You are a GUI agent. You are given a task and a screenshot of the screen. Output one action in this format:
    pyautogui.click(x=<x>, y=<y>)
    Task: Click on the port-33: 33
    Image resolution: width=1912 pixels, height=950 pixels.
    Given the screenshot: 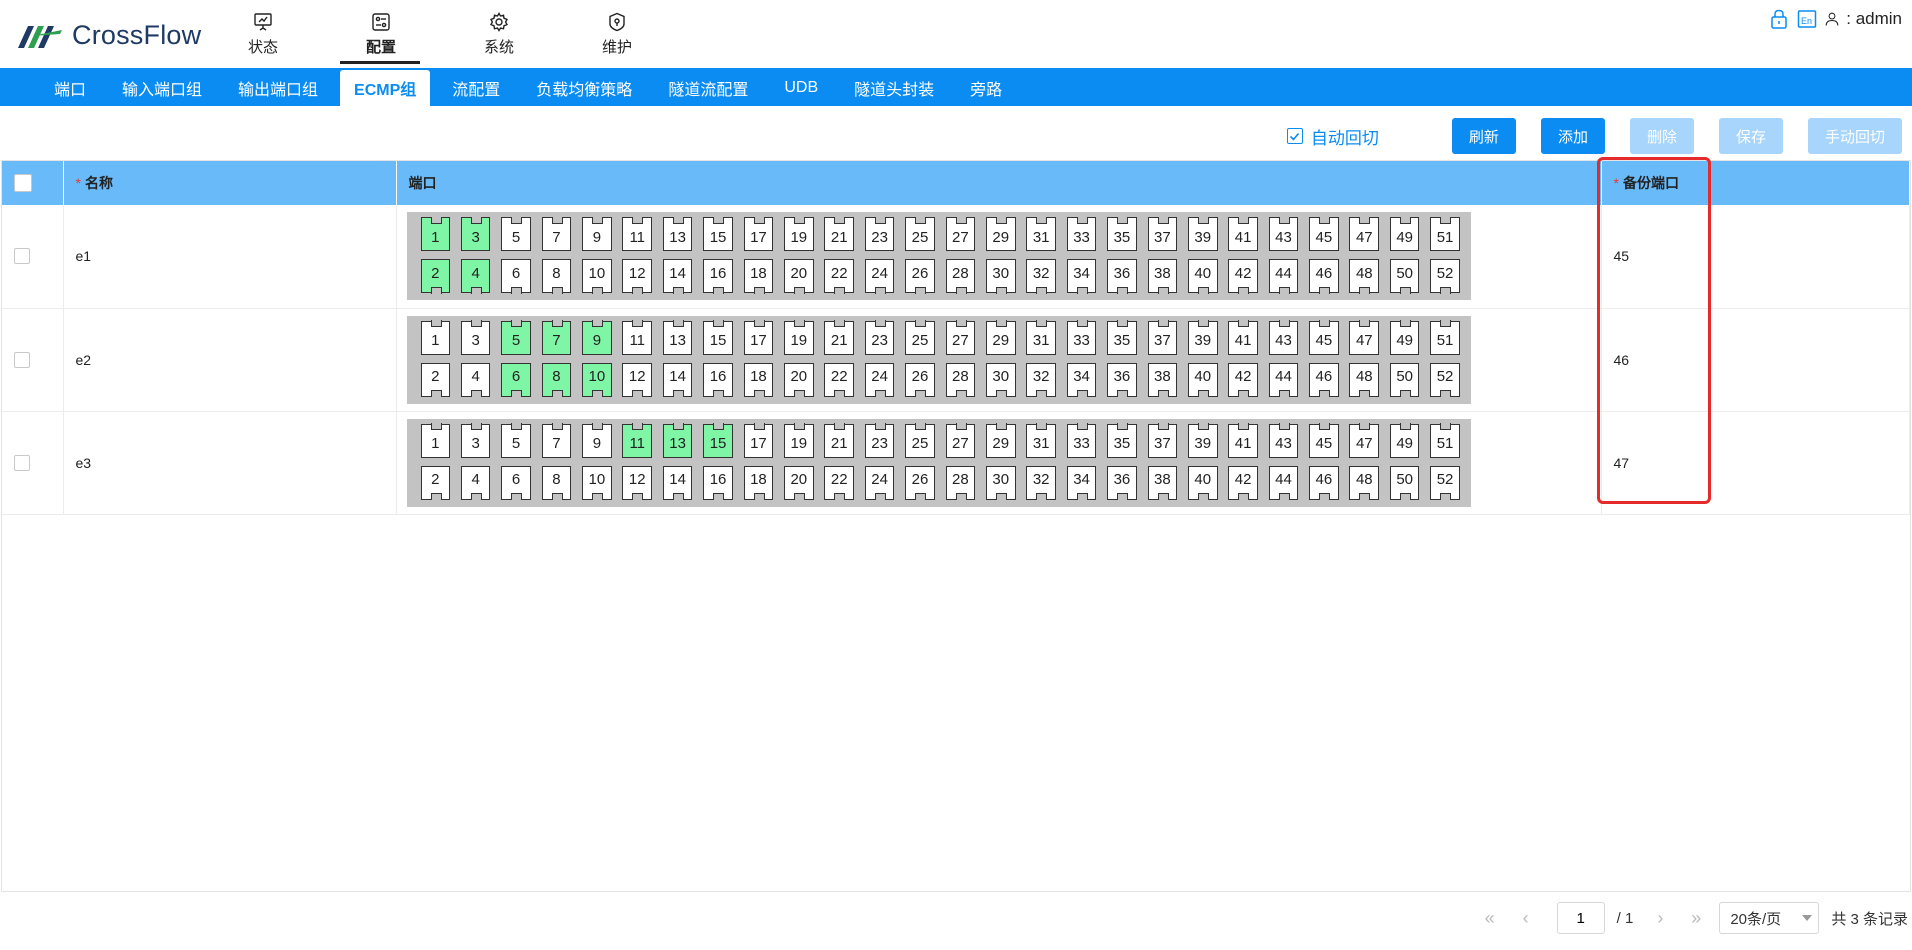 What is the action you would take?
    pyautogui.click(x=1081, y=234)
    